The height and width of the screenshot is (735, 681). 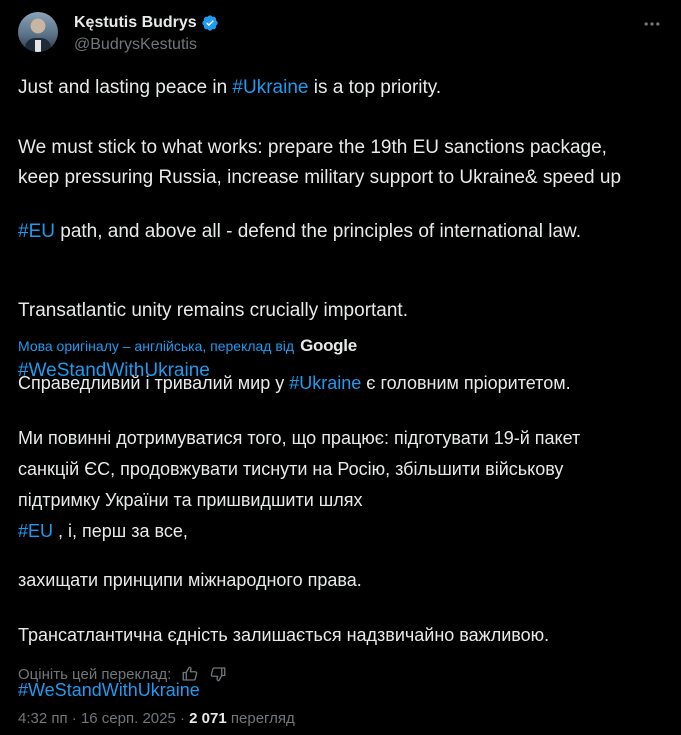 What do you see at coordinates (270, 87) in the screenshot?
I see `hashtag-ukraine: #Ukraine` at bounding box center [270, 87].